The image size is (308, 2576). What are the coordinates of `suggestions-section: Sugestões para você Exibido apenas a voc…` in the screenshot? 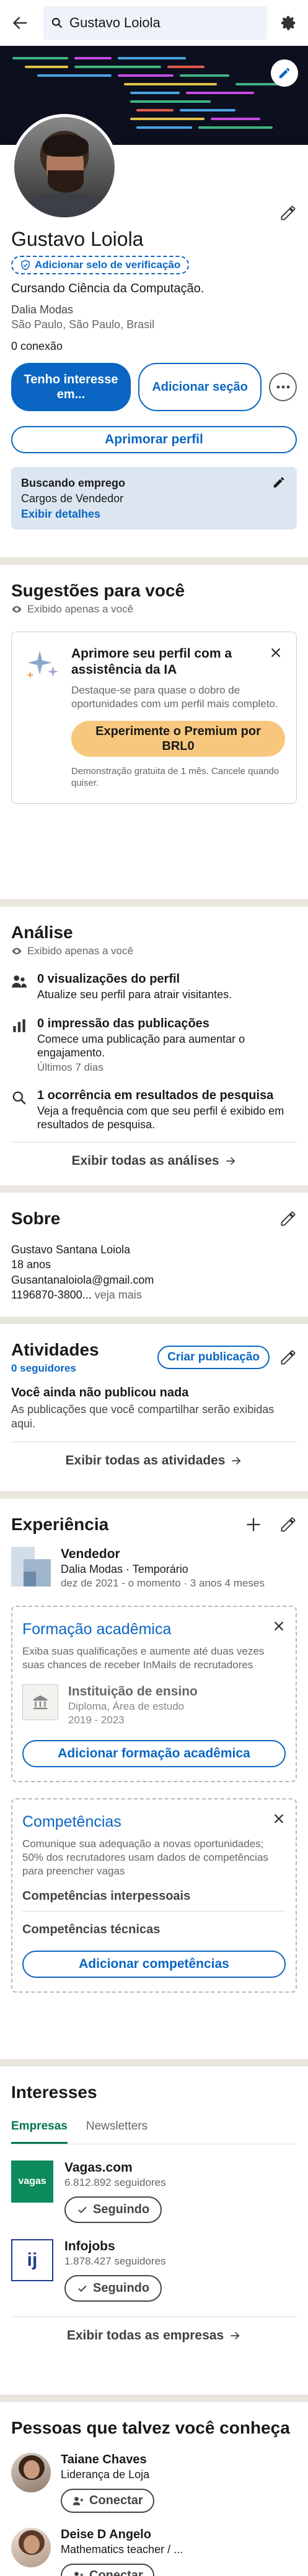 It's located at (154, 732).